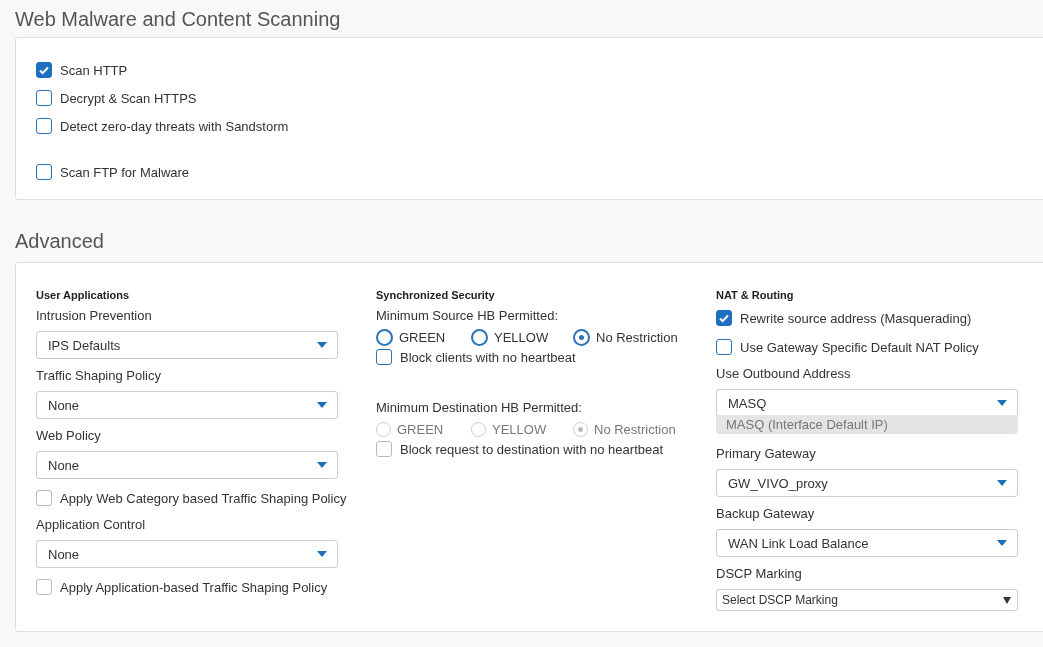 The height and width of the screenshot is (647, 1043). I want to click on checkbox-label: Decrypt & Scan HTTPS, so click(128, 98).